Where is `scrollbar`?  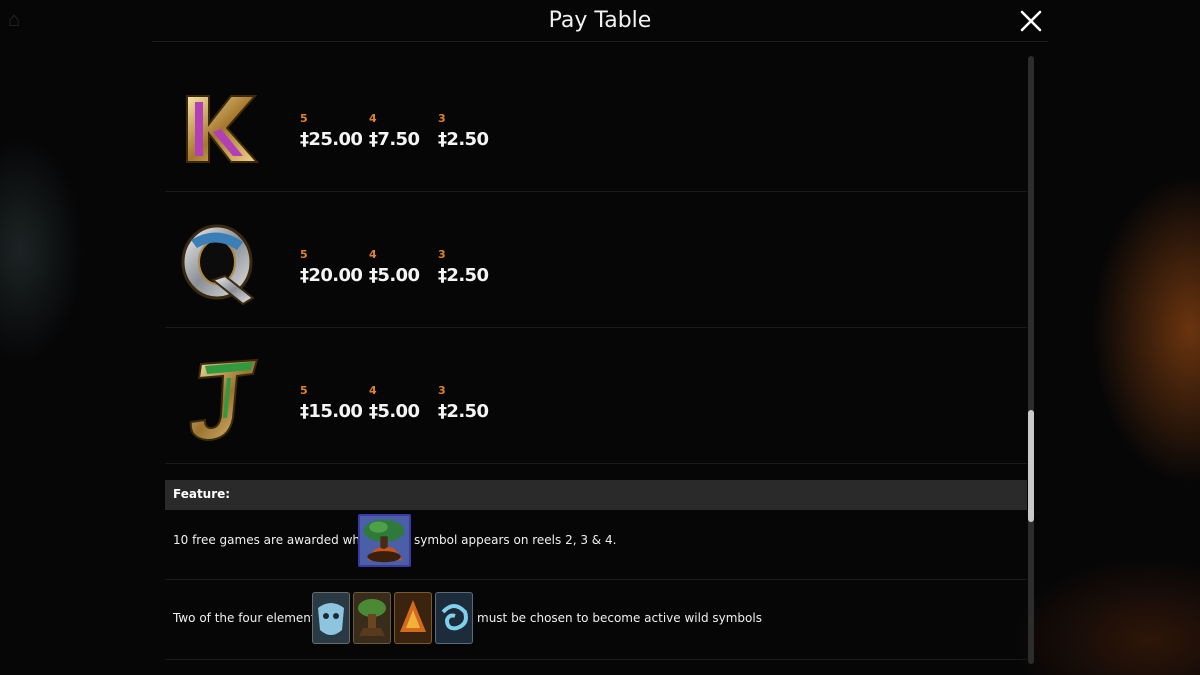
scrollbar is located at coordinates (1031, 360).